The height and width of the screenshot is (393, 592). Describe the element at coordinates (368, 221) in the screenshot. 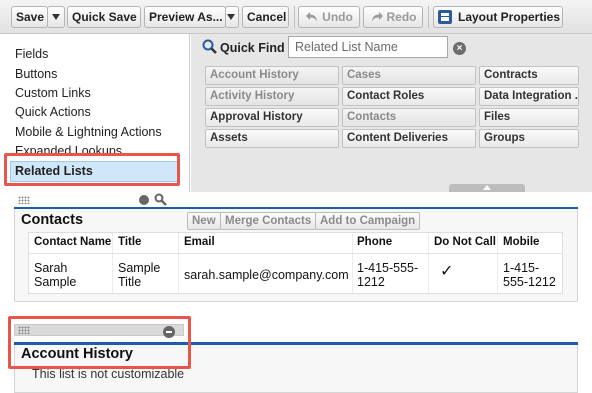

I see `add-to-campaign-button: Add to Campaign` at that location.